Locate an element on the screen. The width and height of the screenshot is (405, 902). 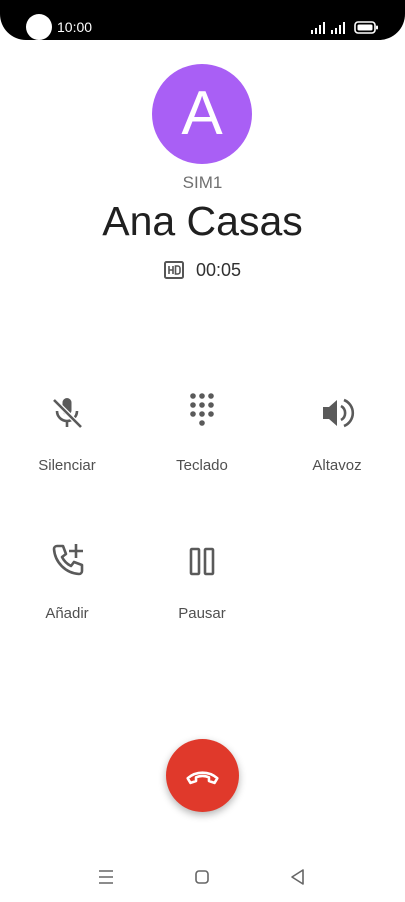
status-bar: 10:00 is located at coordinates (202, 20).